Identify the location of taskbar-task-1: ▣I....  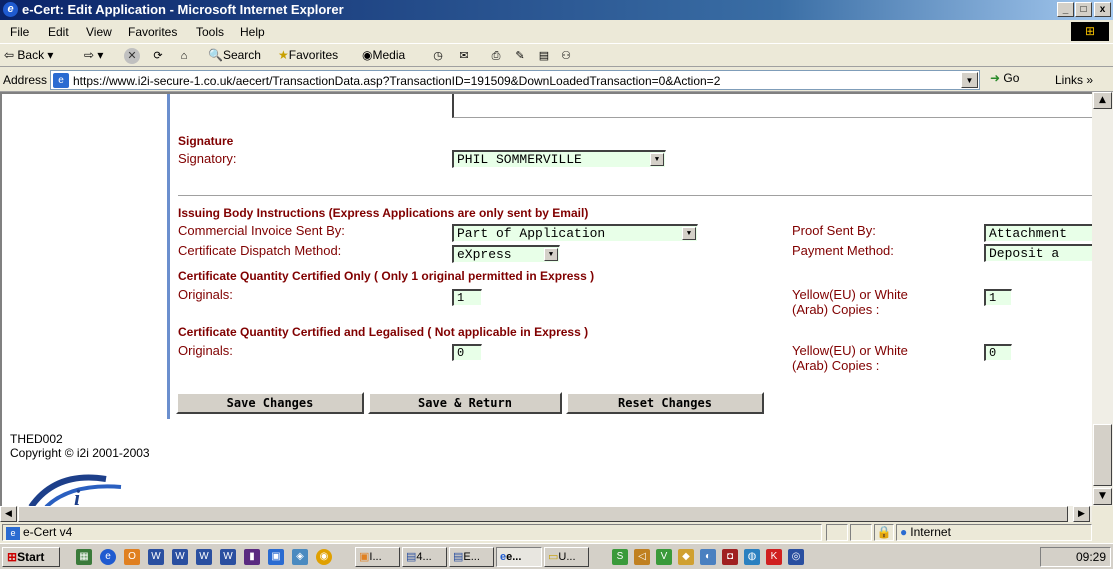
(377, 557).